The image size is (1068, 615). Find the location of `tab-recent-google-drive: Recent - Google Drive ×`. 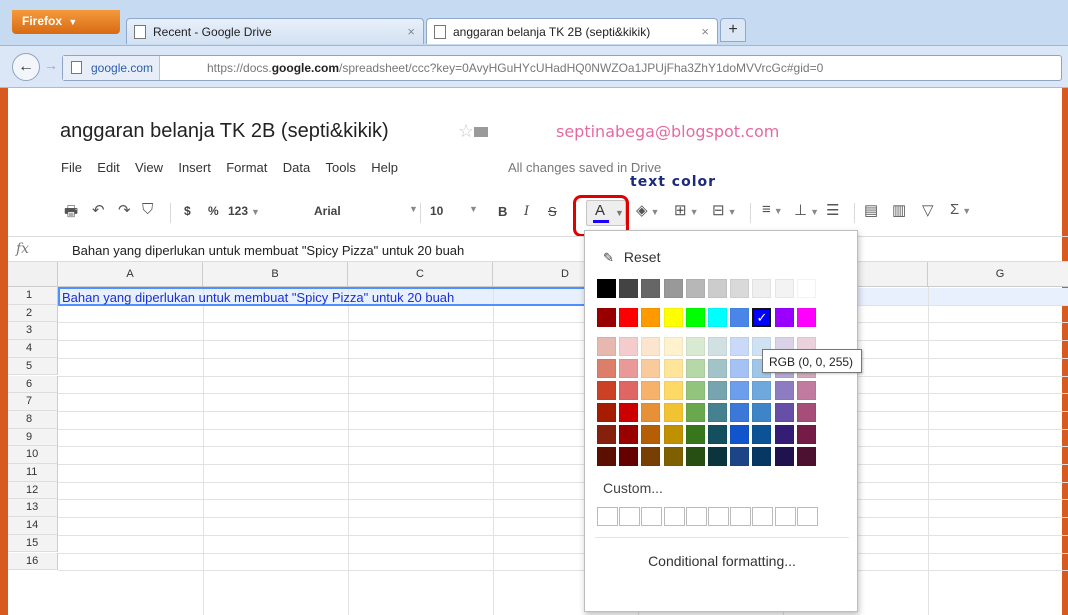

tab-recent-google-drive: Recent - Google Drive × is located at coordinates (275, 31).